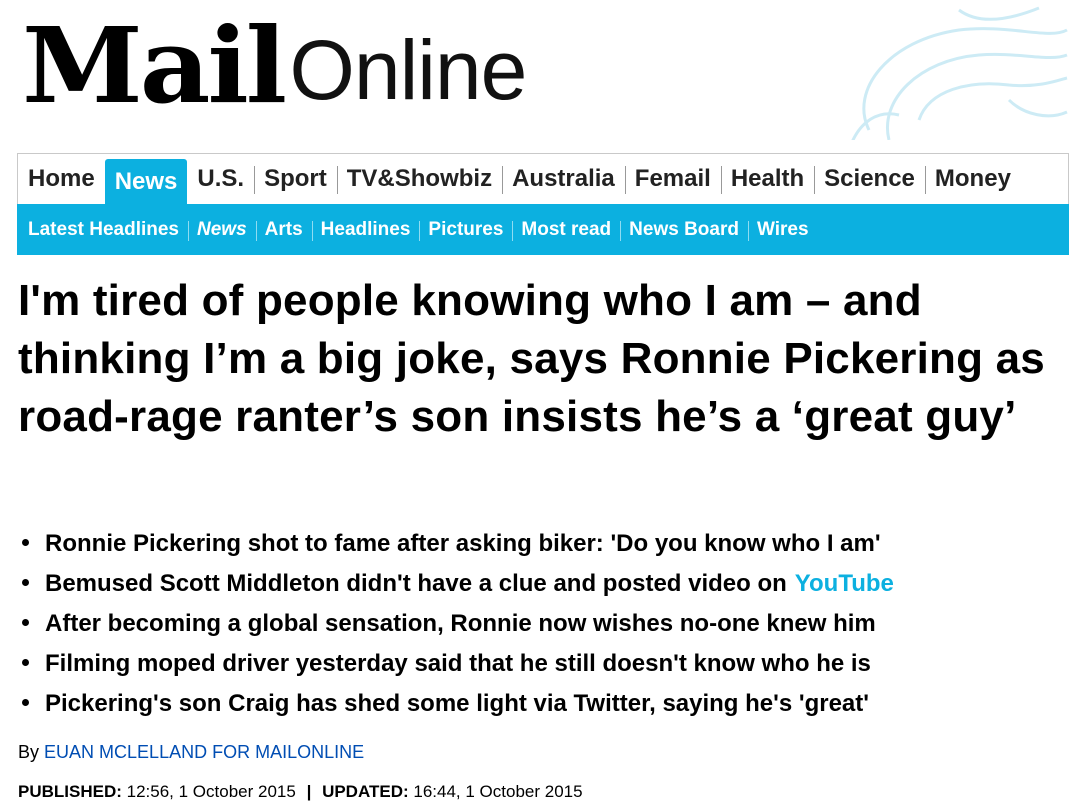 The image size is (1069, 807). I want to click on nav-news: News, so click(146, 181).